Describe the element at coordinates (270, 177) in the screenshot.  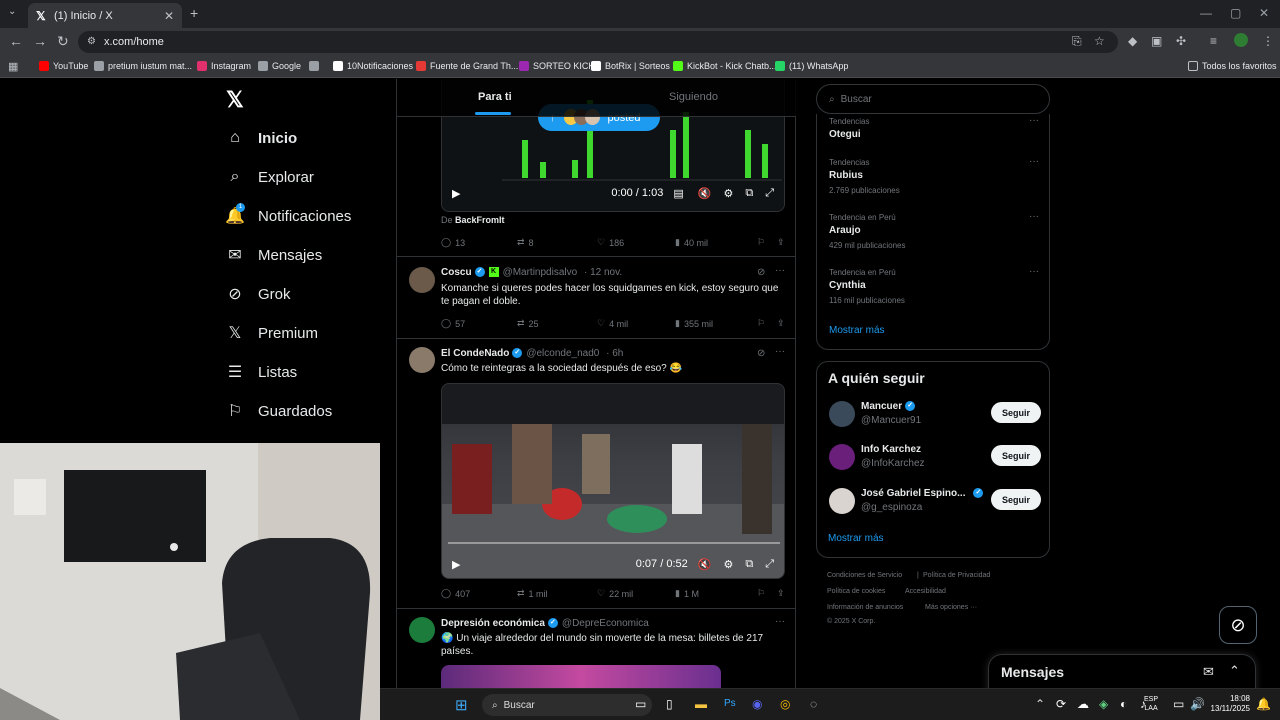
I see `sidebar-item-explorar: ⌕ Explorar` at that location.